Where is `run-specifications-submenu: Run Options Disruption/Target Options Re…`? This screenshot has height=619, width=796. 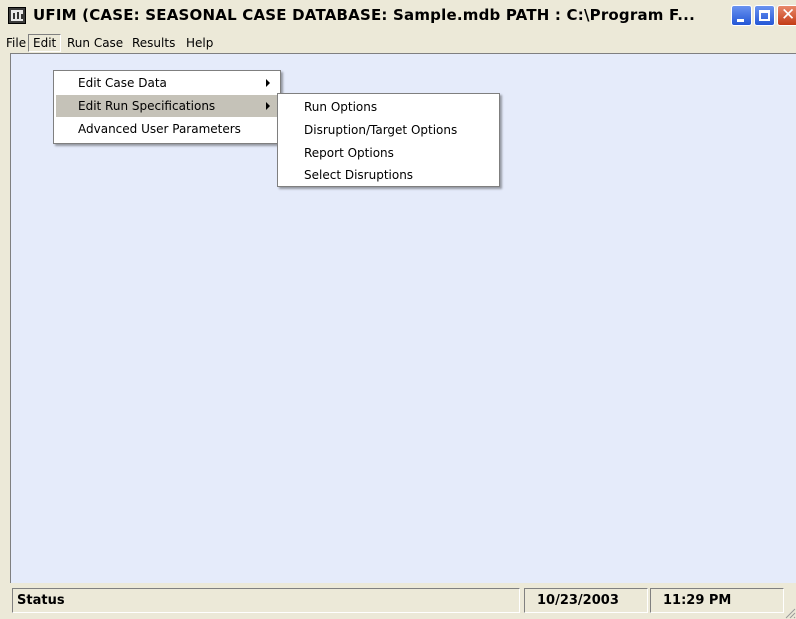 run-specifications-submenu: Run Options Disruption/Target Options Re… is located at coordinates (388, 140).